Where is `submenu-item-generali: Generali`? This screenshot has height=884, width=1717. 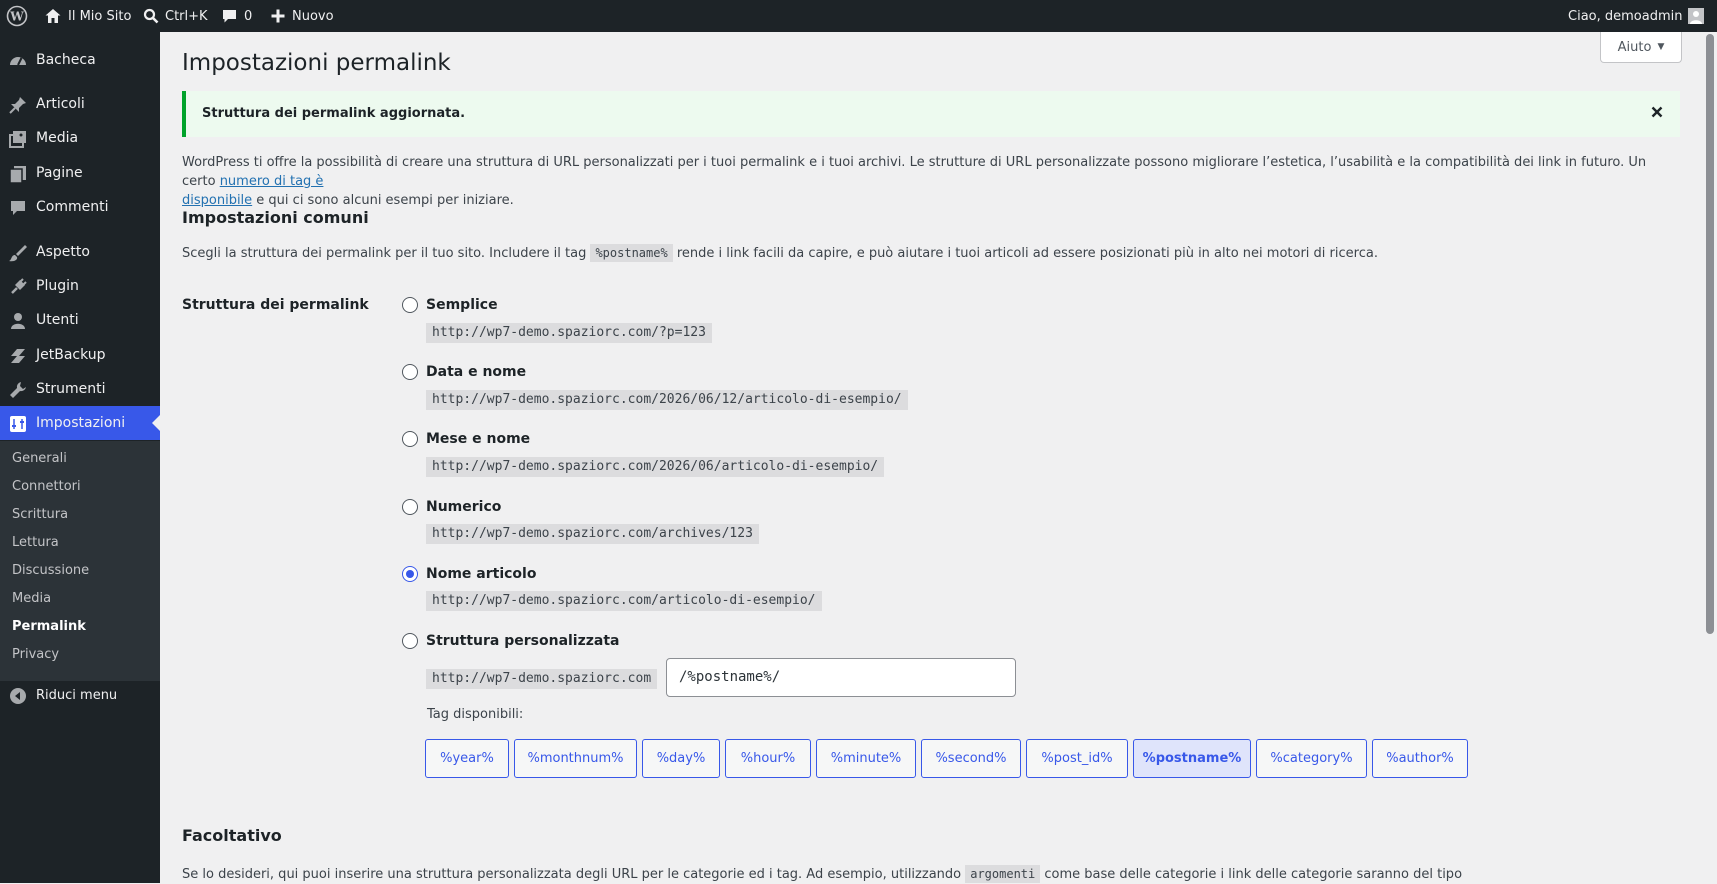
submenu-item-generali: Generali is located at coordinates (39, 458).